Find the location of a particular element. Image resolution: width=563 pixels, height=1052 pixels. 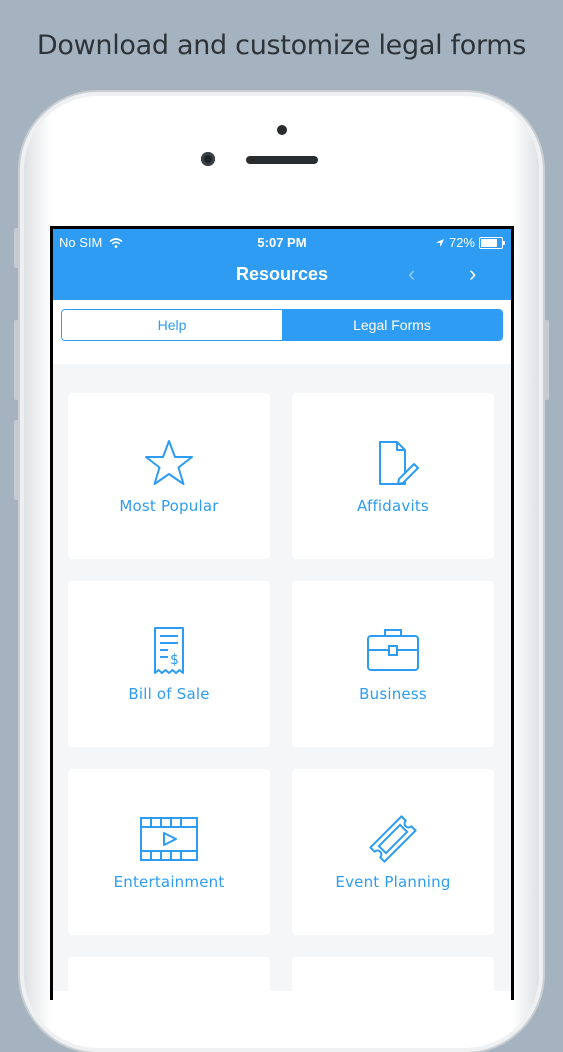

briefcase-icon is located at coordinates (393, 650).